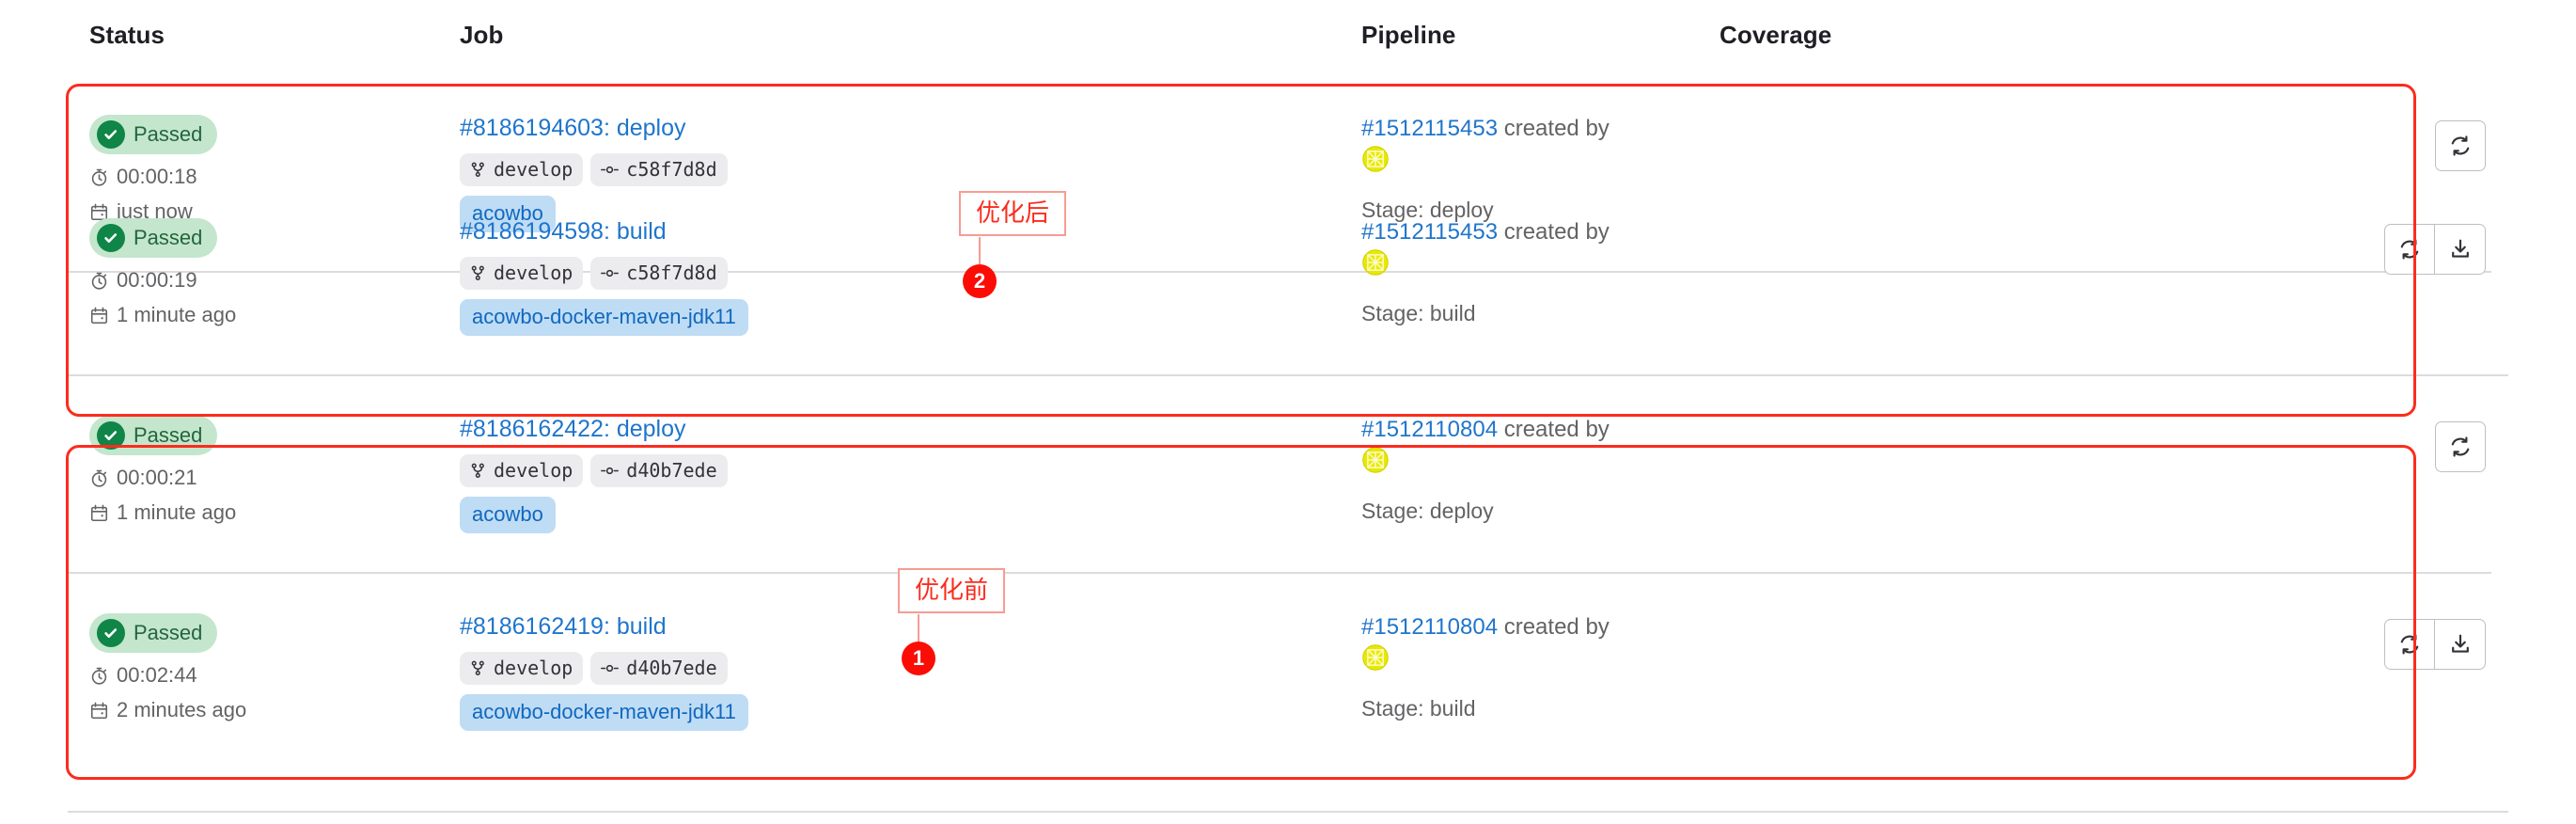 This screenshot has width=2576, height=824. Describe the element at coordinates (1288, 36) in the screenshot. I see `table-header: Status Job Pipeline Coverage` at that location.